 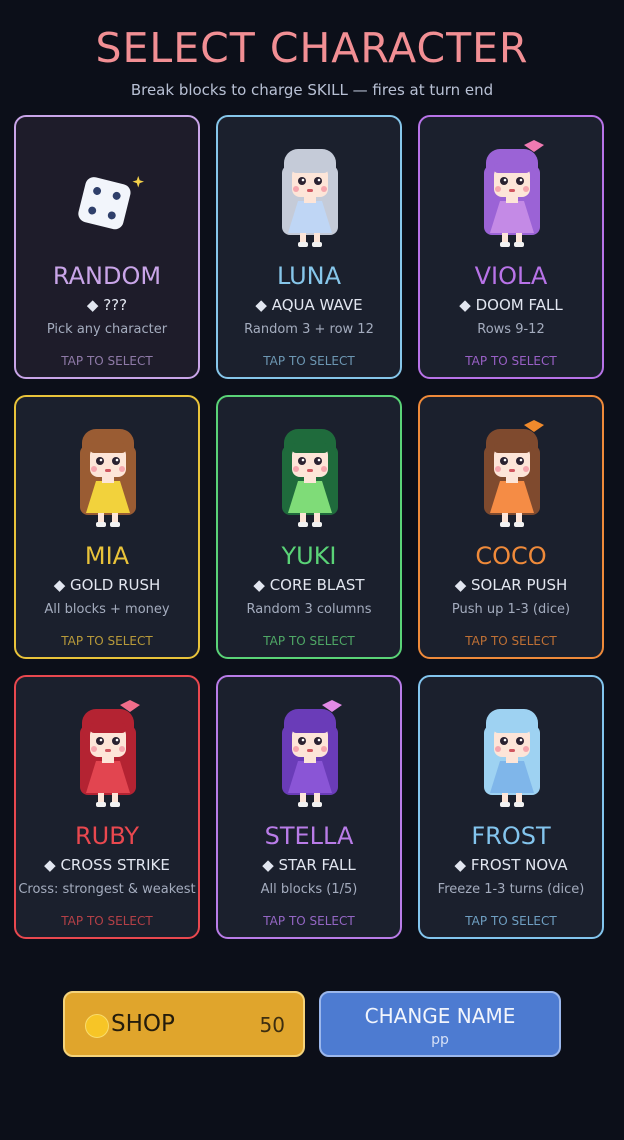 I want to click on character-skill: ◆ GOLD RUSH, so click(x=107, y=585).